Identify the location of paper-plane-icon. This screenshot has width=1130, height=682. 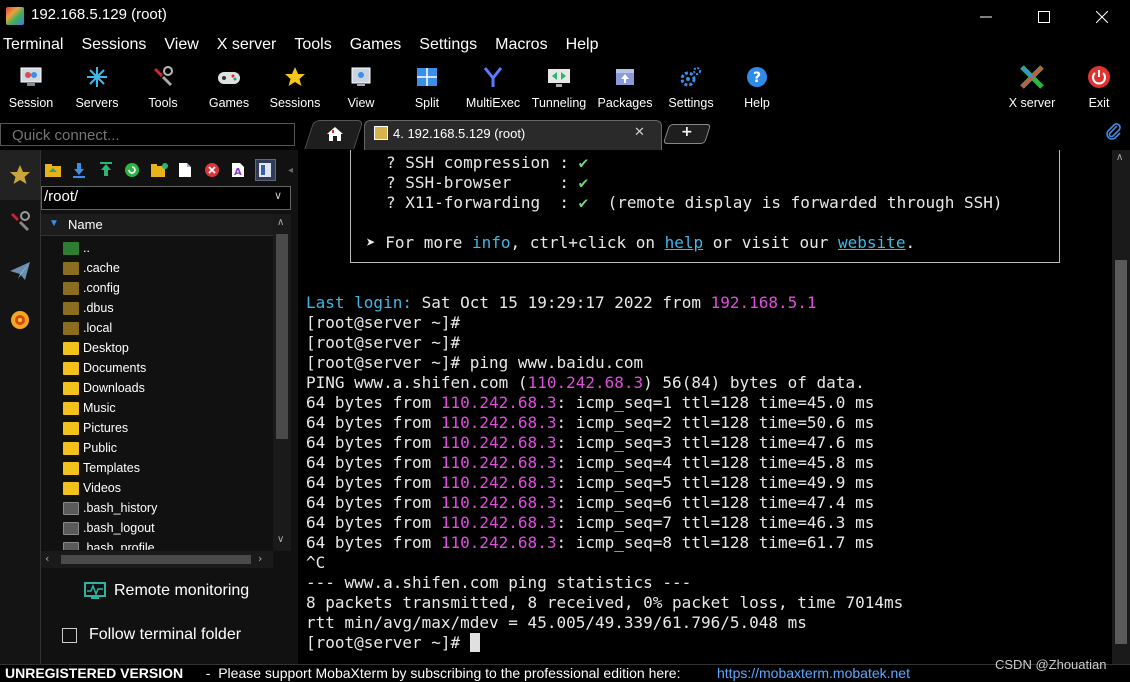
(20, 271).